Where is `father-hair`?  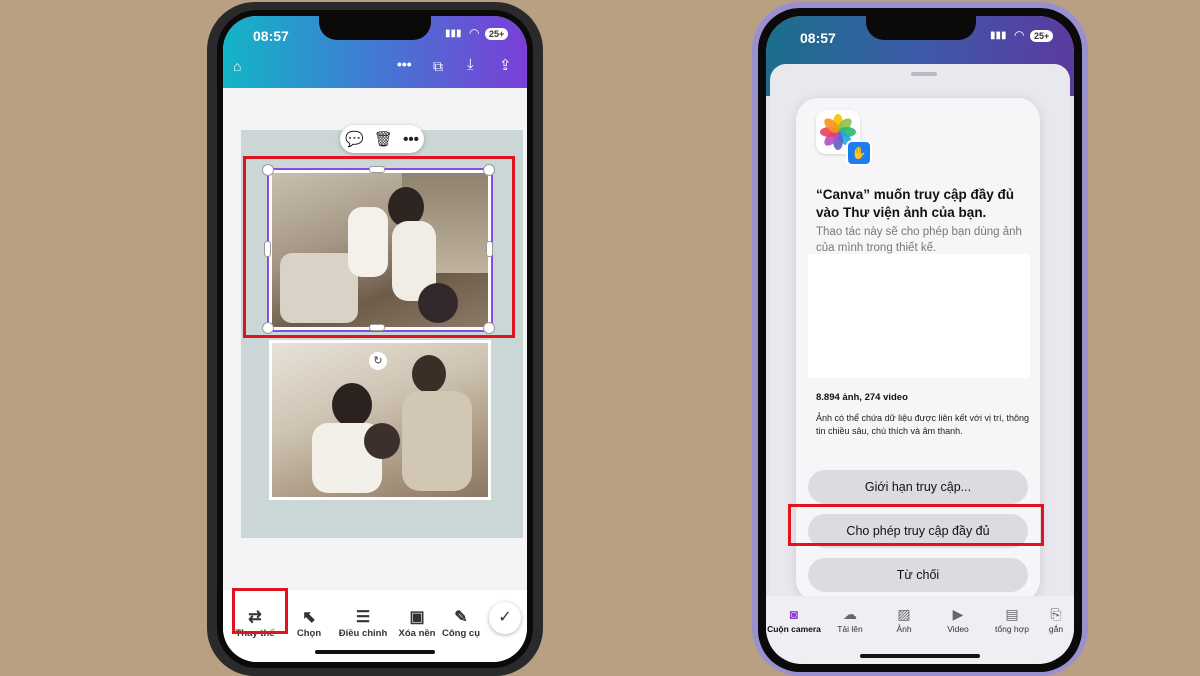 father-hair is located at coordinates (429, 374).